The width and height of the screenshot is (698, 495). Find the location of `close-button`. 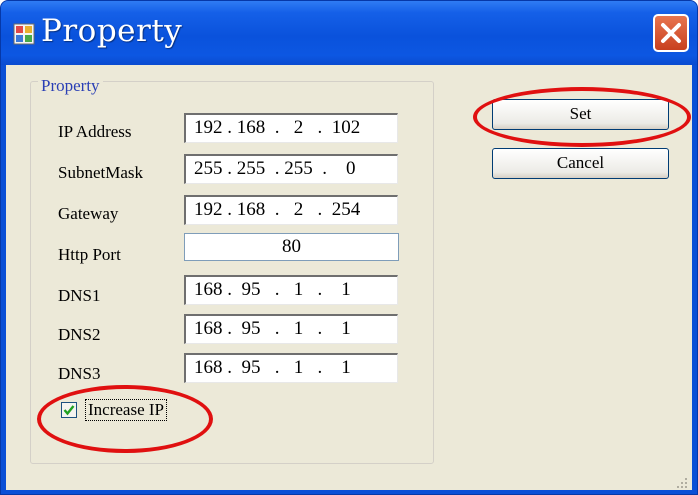

close-button is located at coordinates (671, 33).